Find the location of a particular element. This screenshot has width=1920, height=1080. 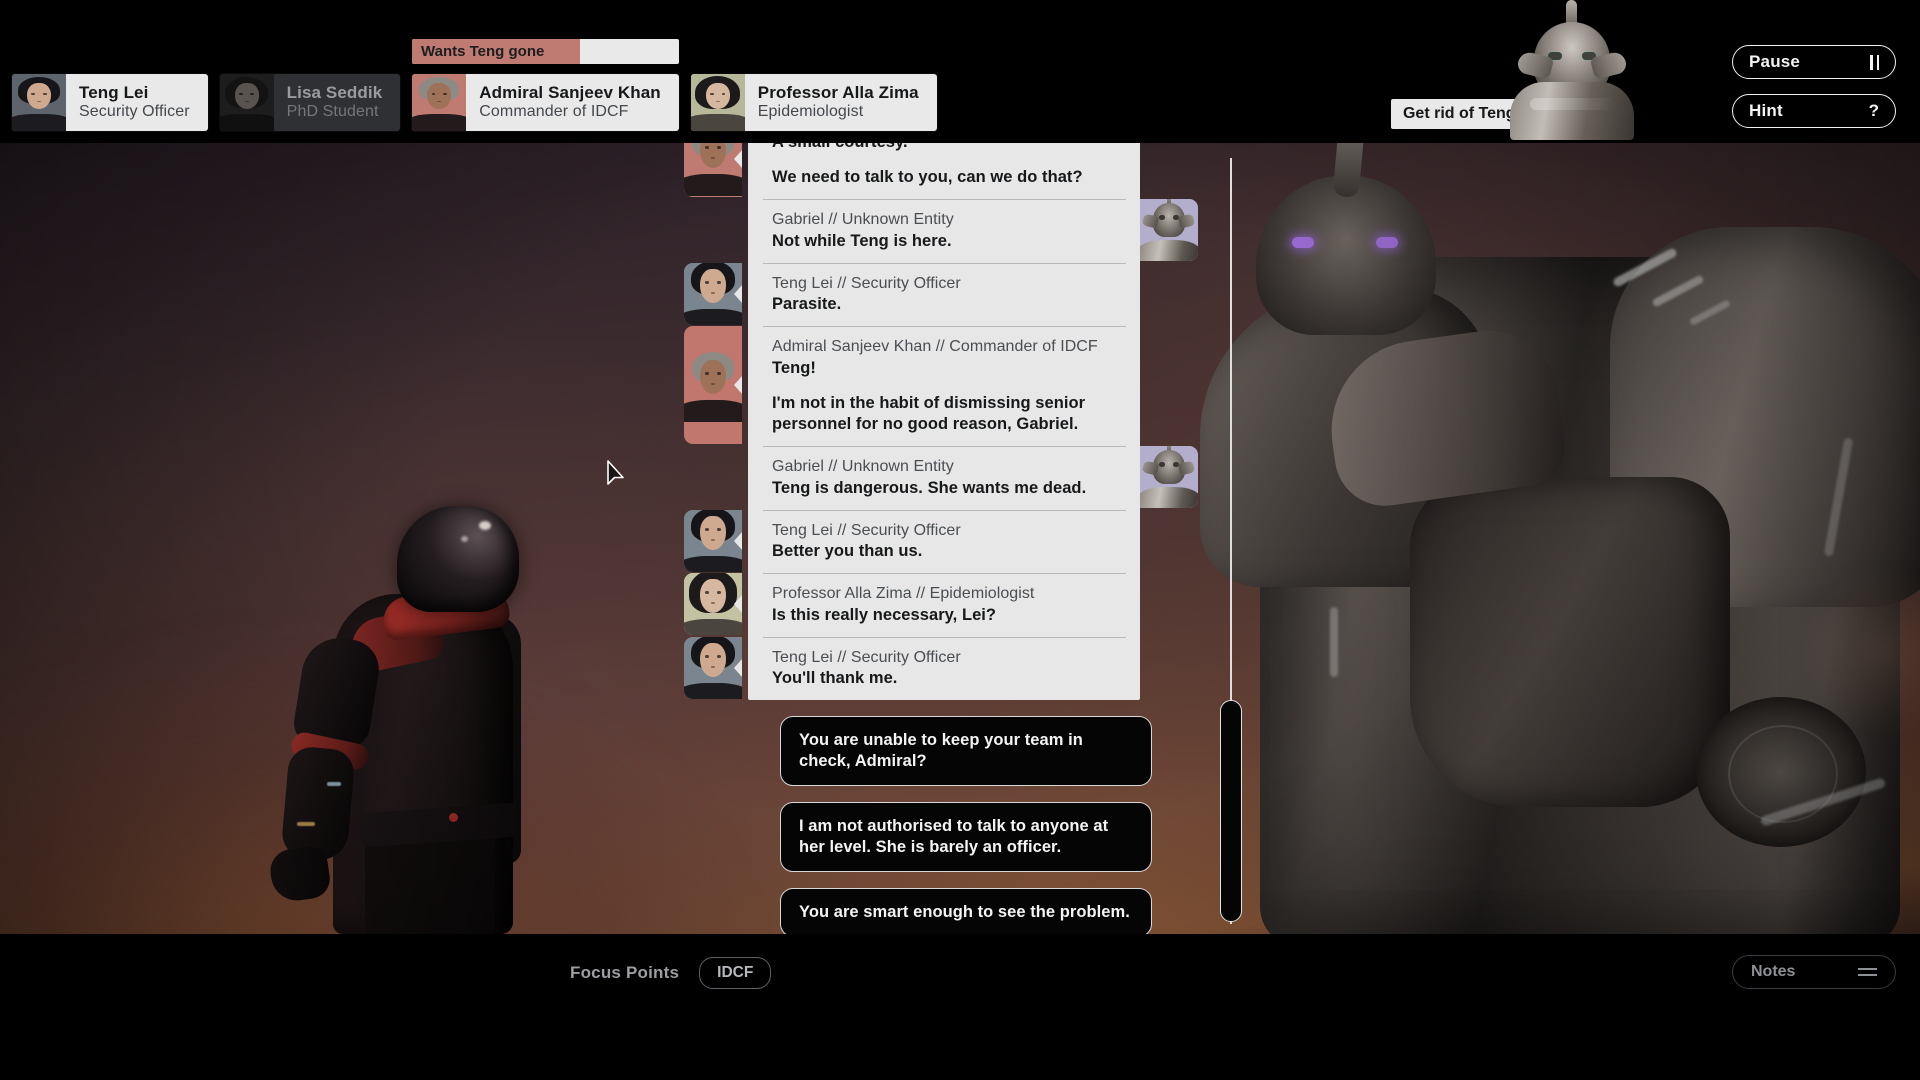

focus-points-chips: IDCF is located at coordinates (735, 973).